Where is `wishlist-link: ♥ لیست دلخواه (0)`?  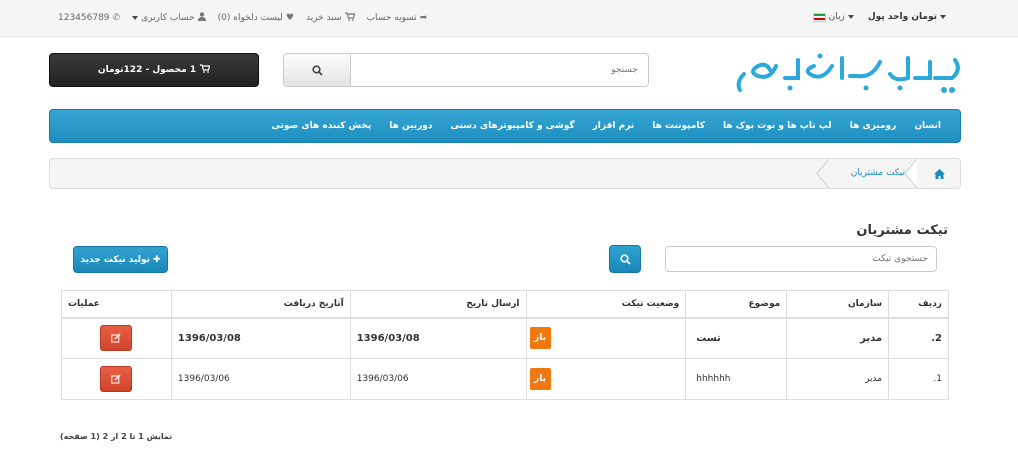
wishlist-link: ♥ لیست دلخواه (0) is located at coordinates (256, 18).